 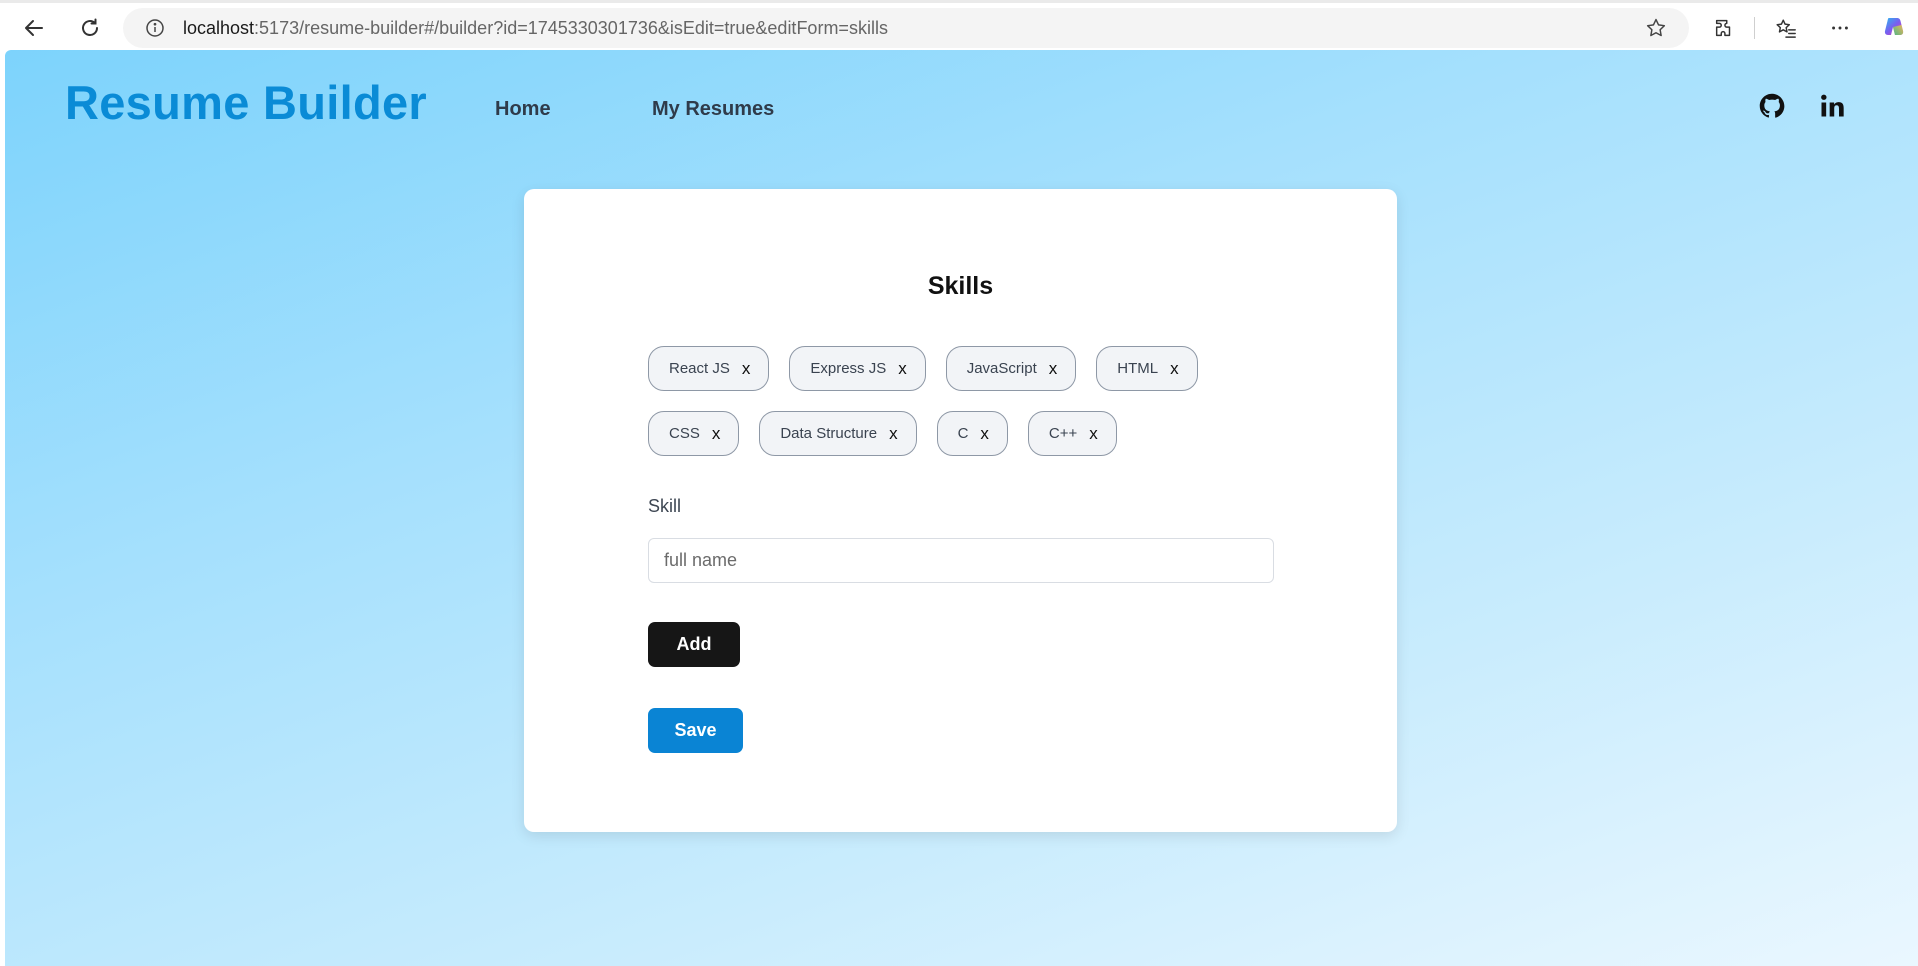 What do you see at coordinates (1786, 28) in the screenshot?
I see `favorites-icon` at bounding box center [1786, 28].